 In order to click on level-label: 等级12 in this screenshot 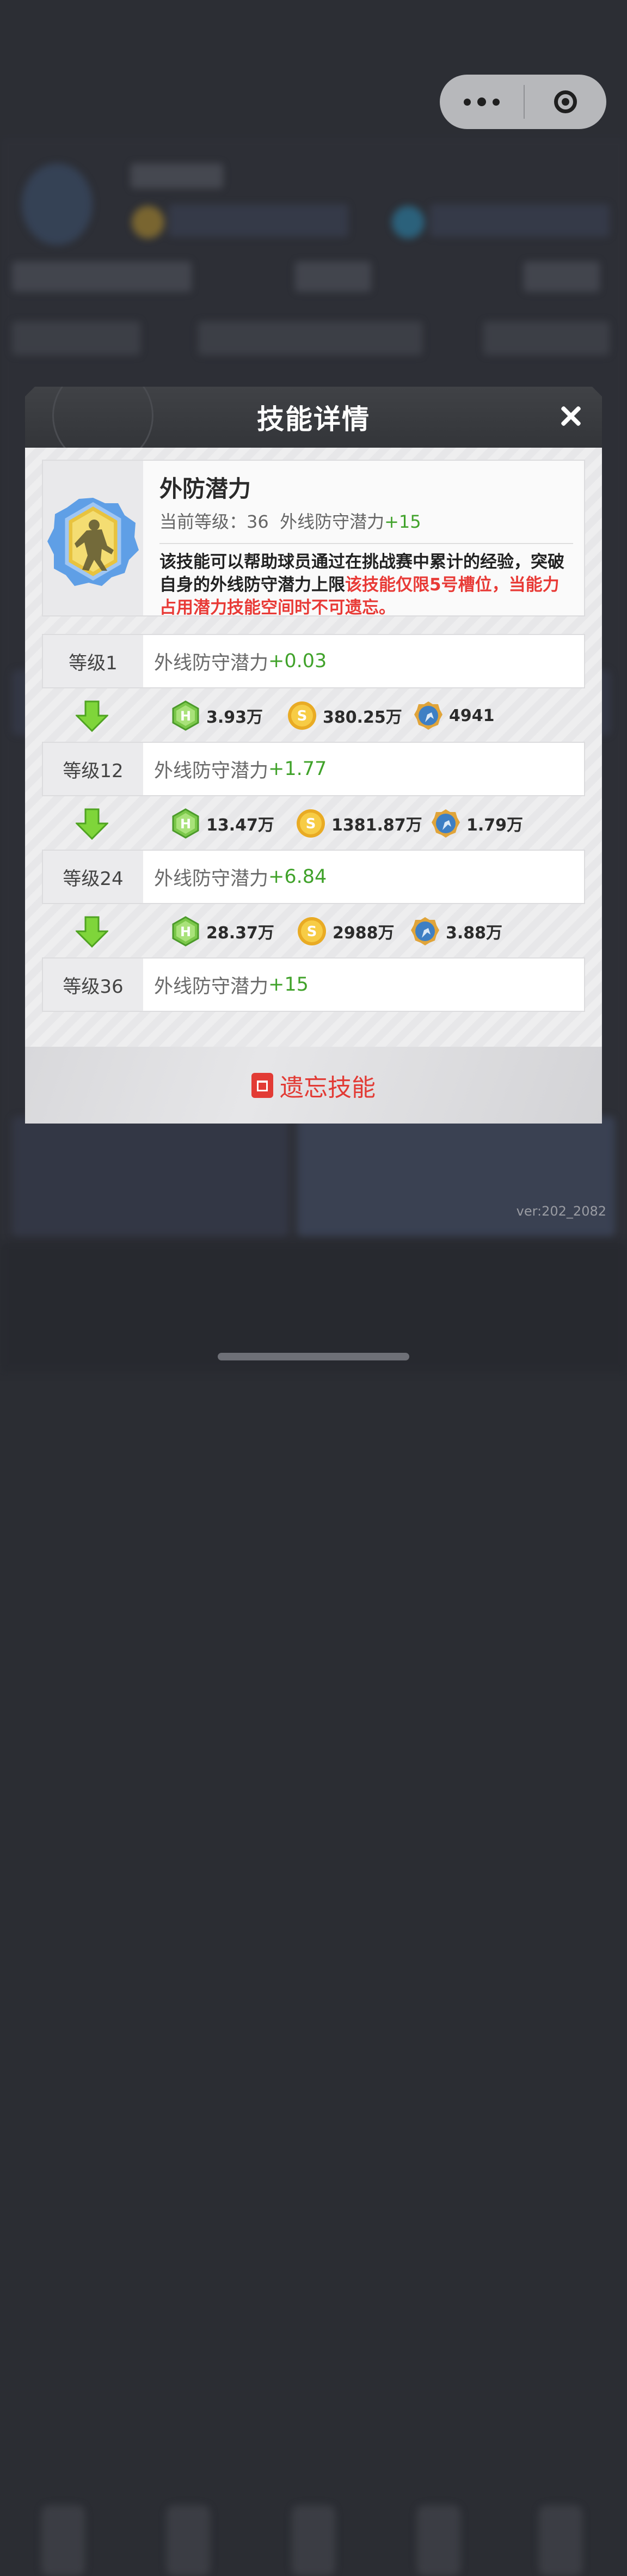, I will do `click(93, 769)`.